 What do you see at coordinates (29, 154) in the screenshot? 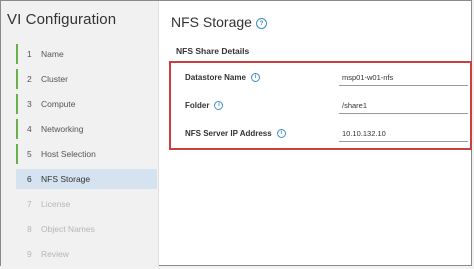
I see `step-number: 5` at bounding box center [29, 154].